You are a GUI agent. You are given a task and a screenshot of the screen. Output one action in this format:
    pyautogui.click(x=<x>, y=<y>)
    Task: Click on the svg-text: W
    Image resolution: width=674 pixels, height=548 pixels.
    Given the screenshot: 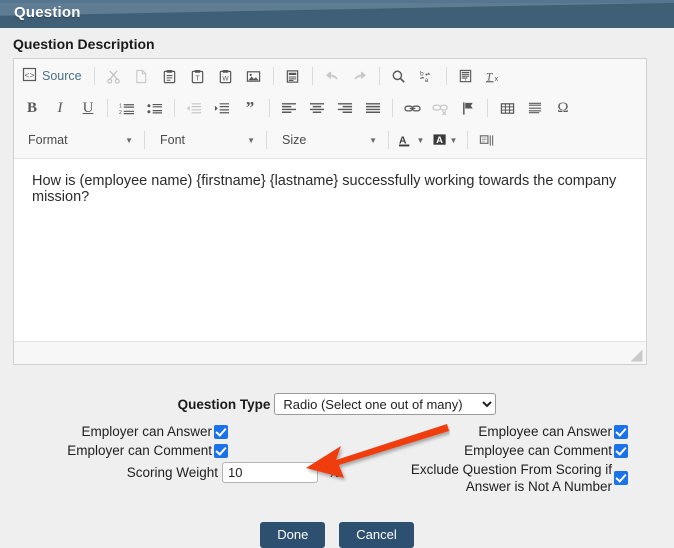 What is the action you would take?
    pyautogui.click(x=226, y=78)
    